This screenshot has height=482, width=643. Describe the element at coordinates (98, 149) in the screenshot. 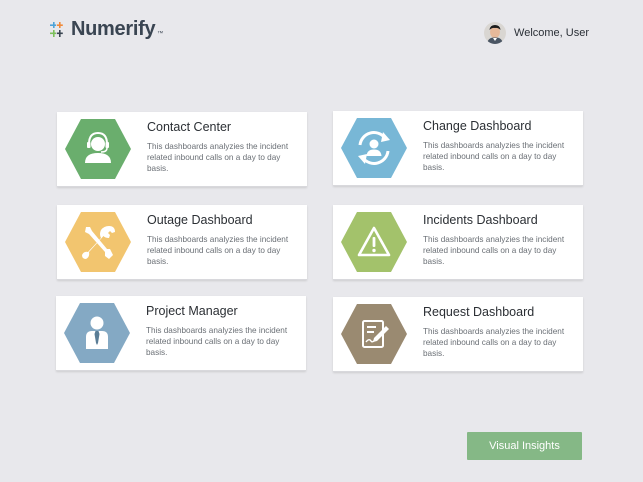

I see `contact-center-hex` at that location.